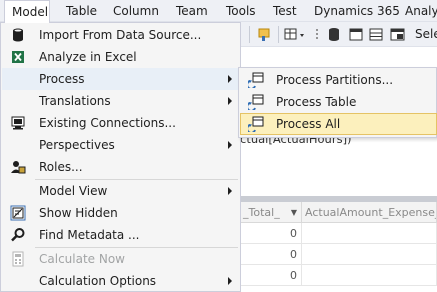 Image resolution: width=437 pixels, height=292 pixels. What do you see at coordinates (265, 34) in the screenshot?
I see `toolbar-tag-icon` at bounding box center [265, 34].